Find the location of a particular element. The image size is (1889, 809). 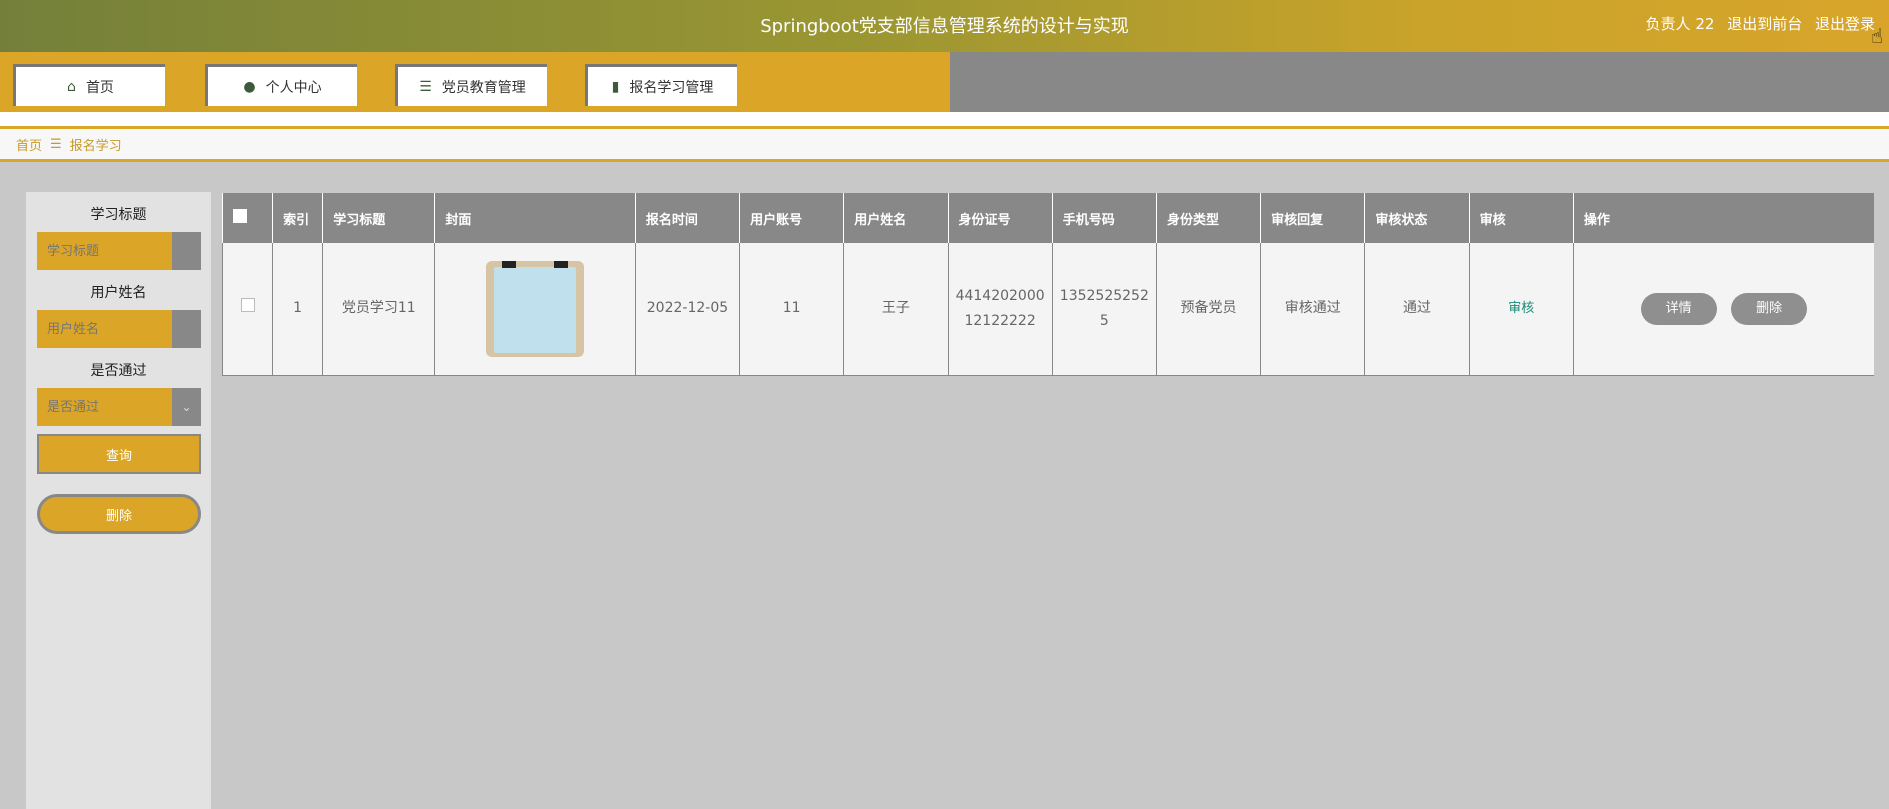

cell-actions: 详情 删除 is located at coordinates (1723, 309).